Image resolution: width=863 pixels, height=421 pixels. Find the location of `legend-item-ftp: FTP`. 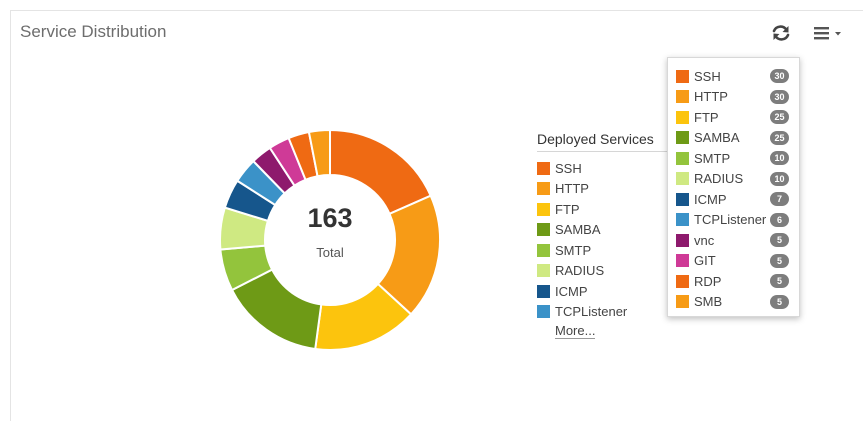

legend-item-ftp: FTP is located at coordinates (607, 209).